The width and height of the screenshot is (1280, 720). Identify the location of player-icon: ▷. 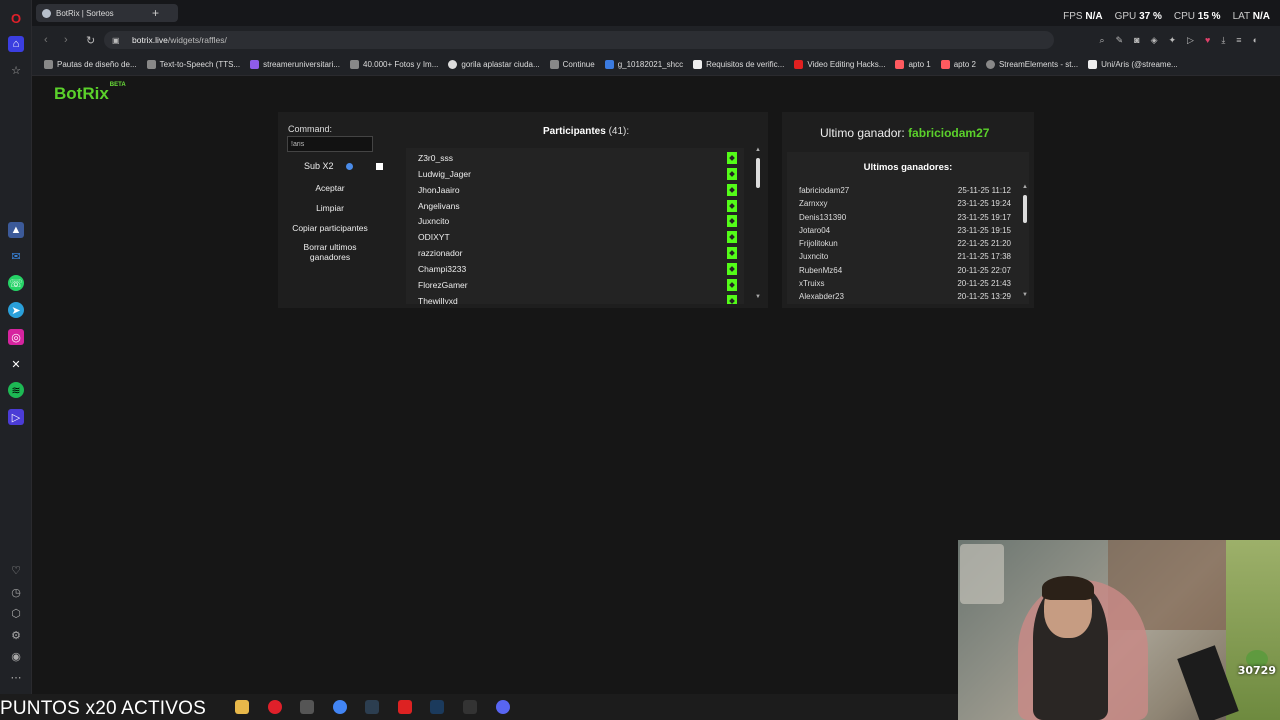
(16, 417).